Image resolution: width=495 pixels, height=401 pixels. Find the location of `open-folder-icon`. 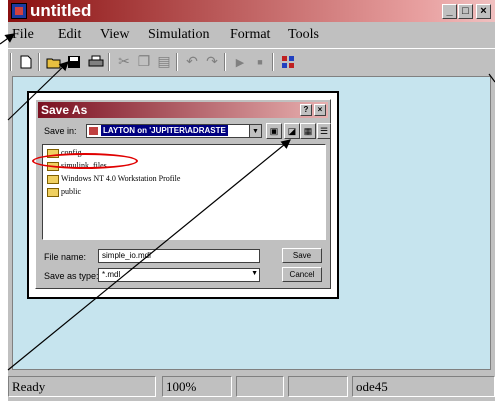

open-folder-icon is located at coordinates (54, 62).